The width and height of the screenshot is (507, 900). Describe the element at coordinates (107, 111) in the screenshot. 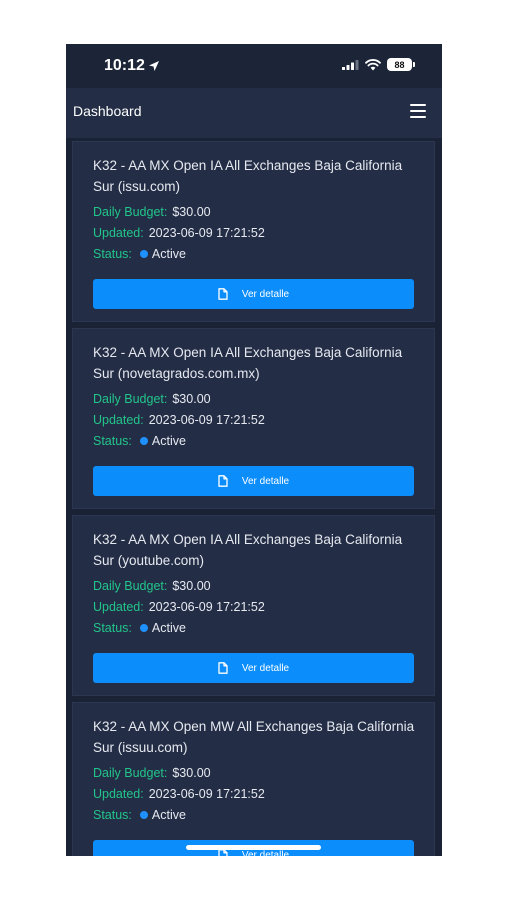

I see `page-title: Dashboard` at that location.